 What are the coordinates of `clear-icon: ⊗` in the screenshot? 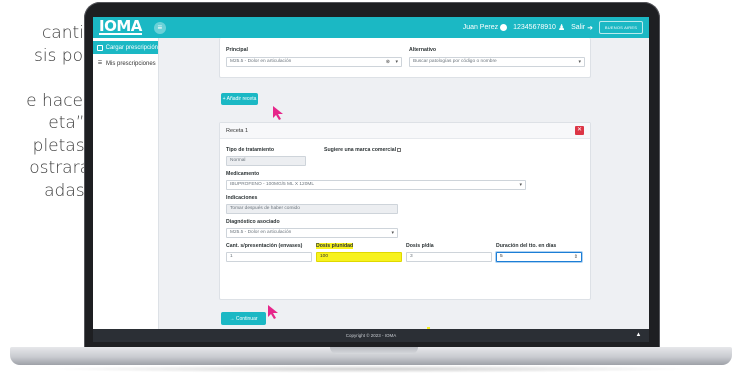 It's located at (388, 62).